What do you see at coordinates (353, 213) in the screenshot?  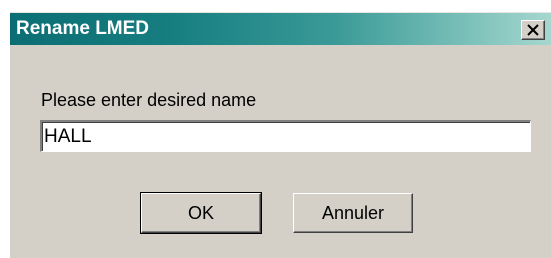 I see `cancel-button: Annuler` at bounding box center [353, 213].